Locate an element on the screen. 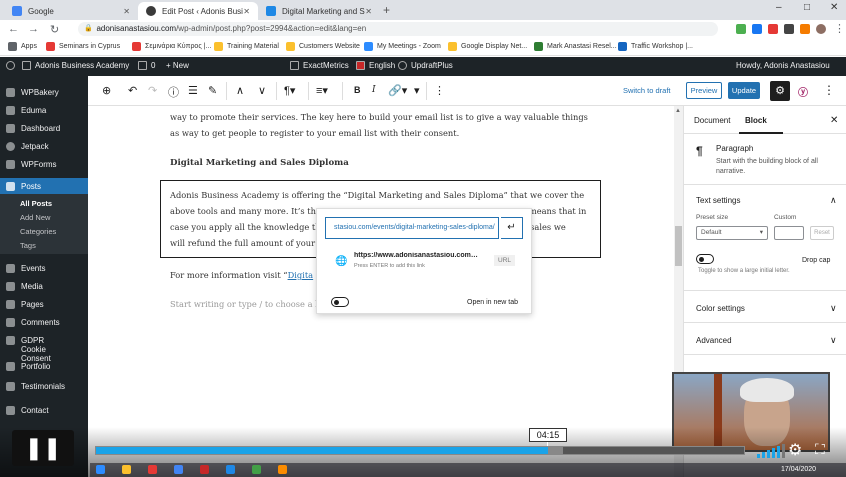 The height and width of the screenshot is (477, 846). sidebar-item-wpforms: WPForms is located at coordinates (44, 164).